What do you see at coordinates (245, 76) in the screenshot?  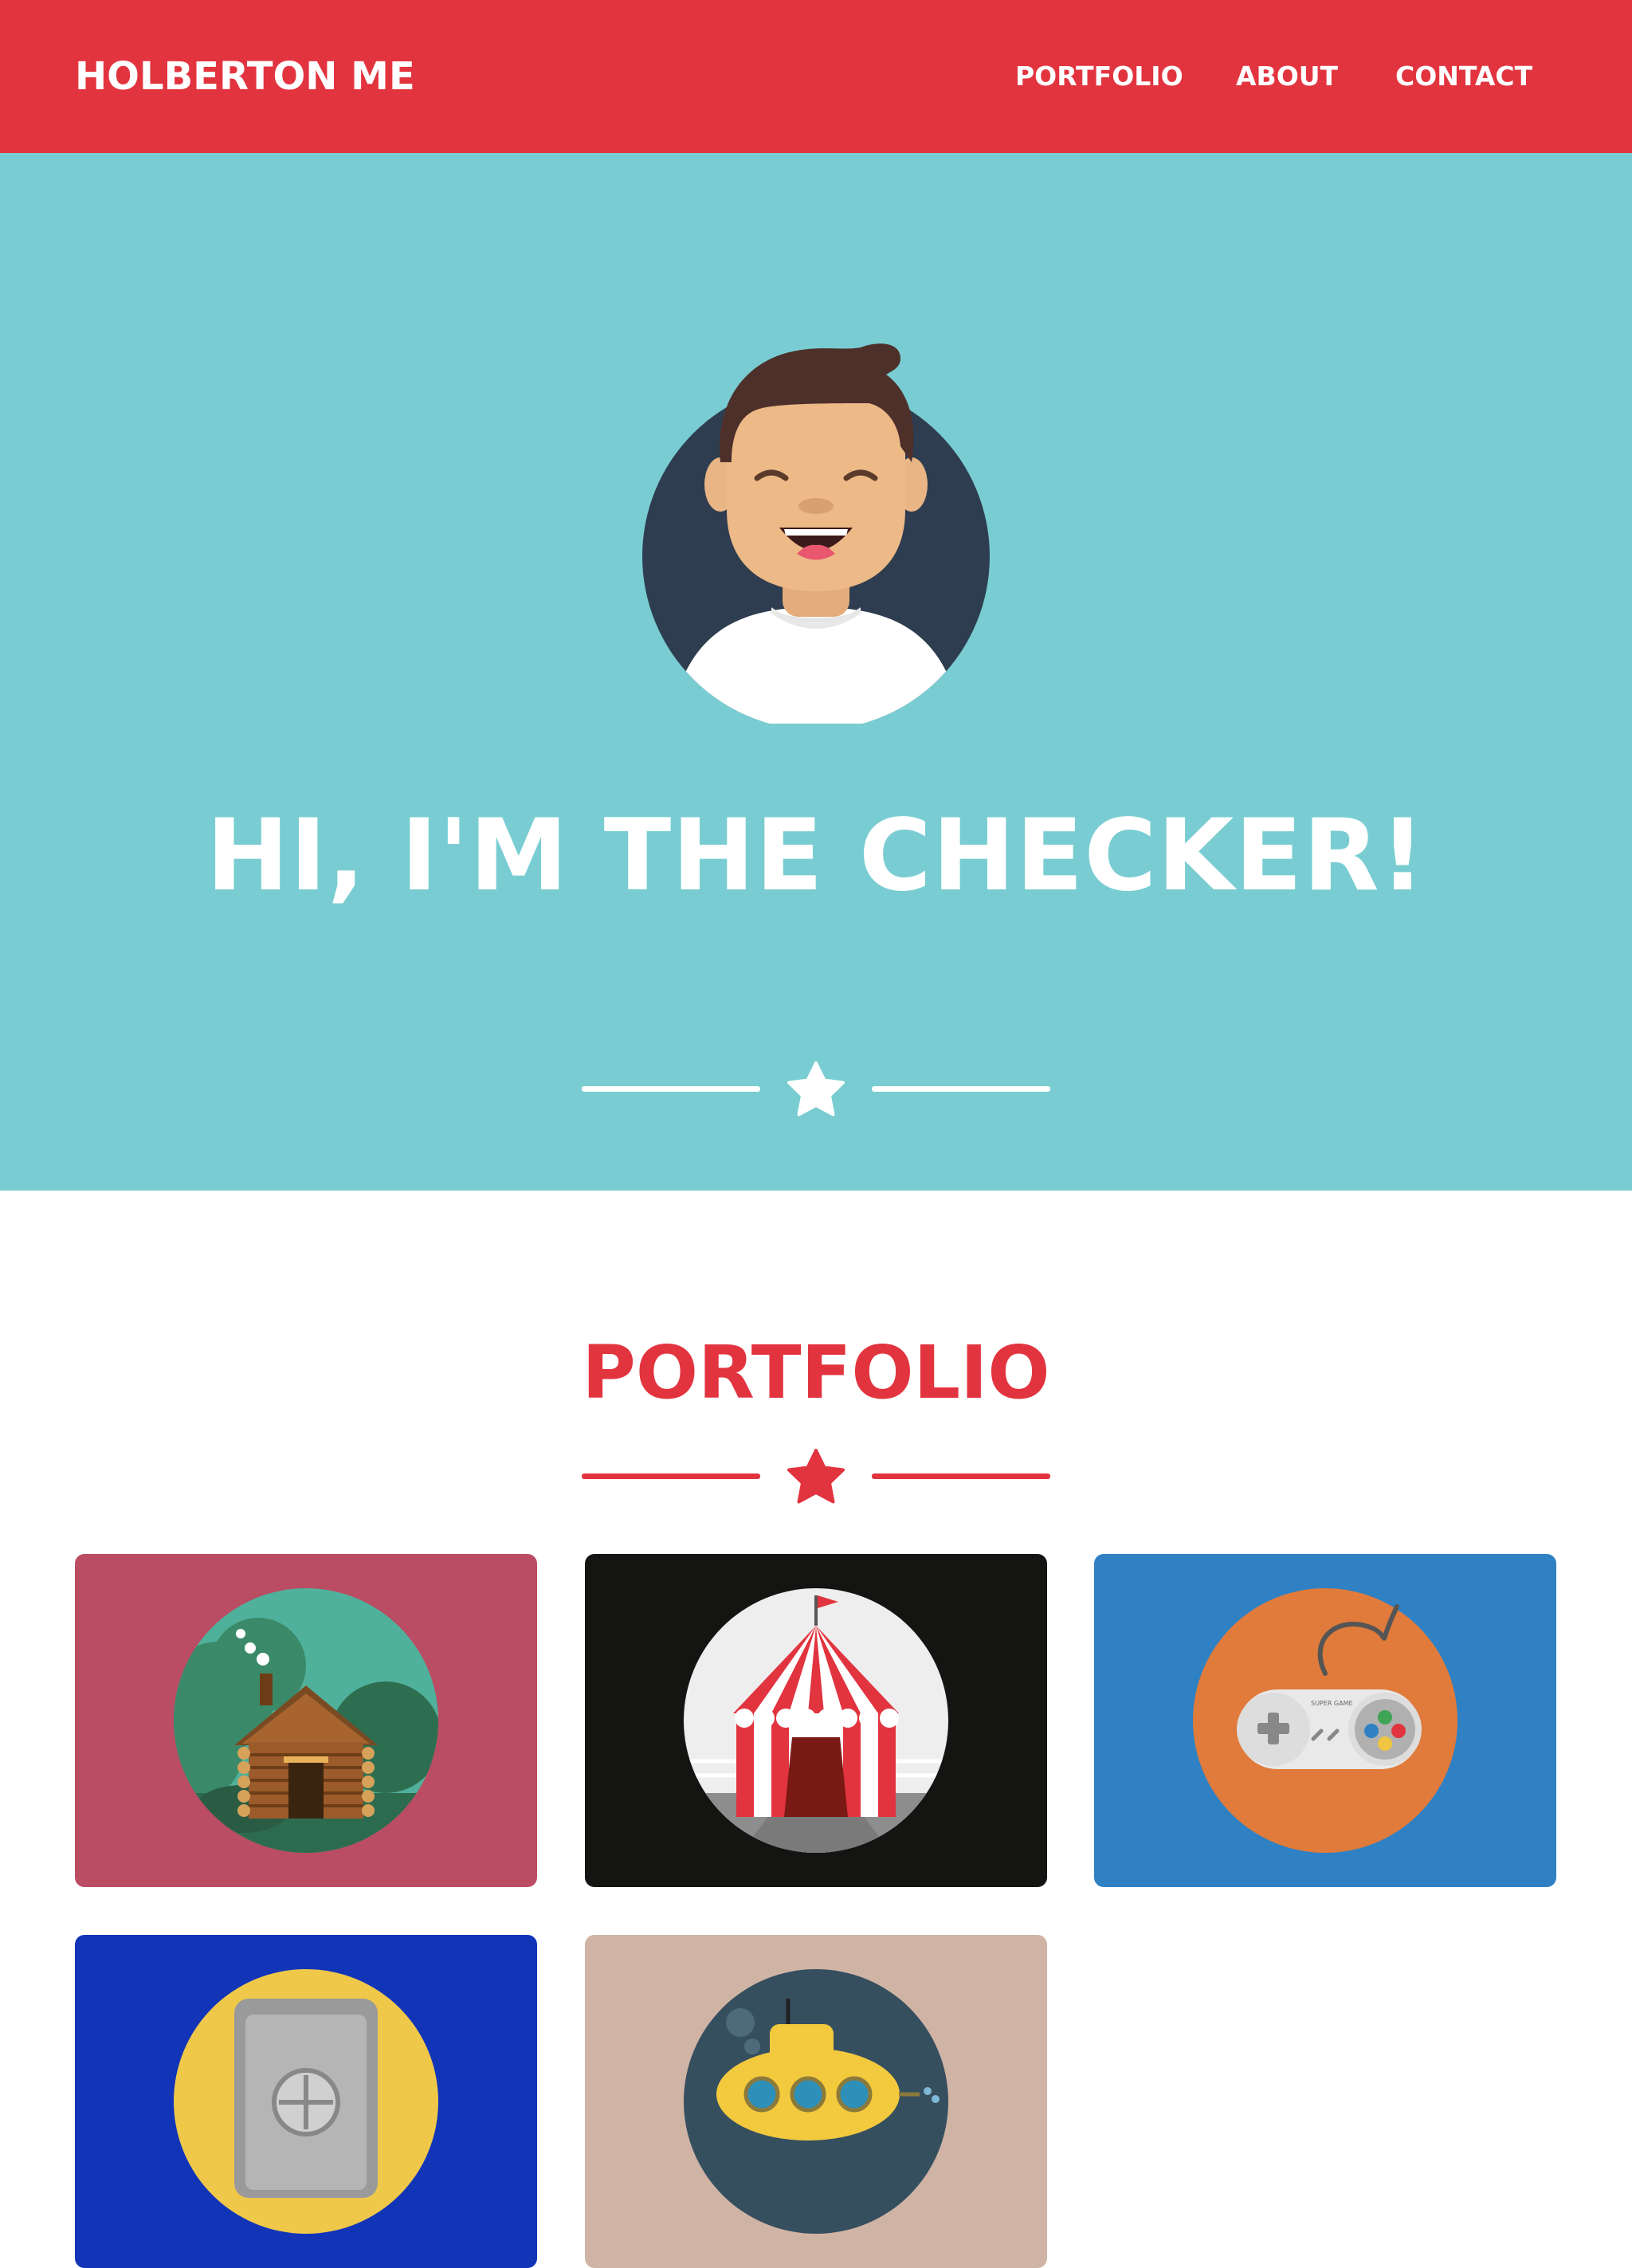 I see `brand-link: HOLBERTON ME` at bounding box center [245, 76].